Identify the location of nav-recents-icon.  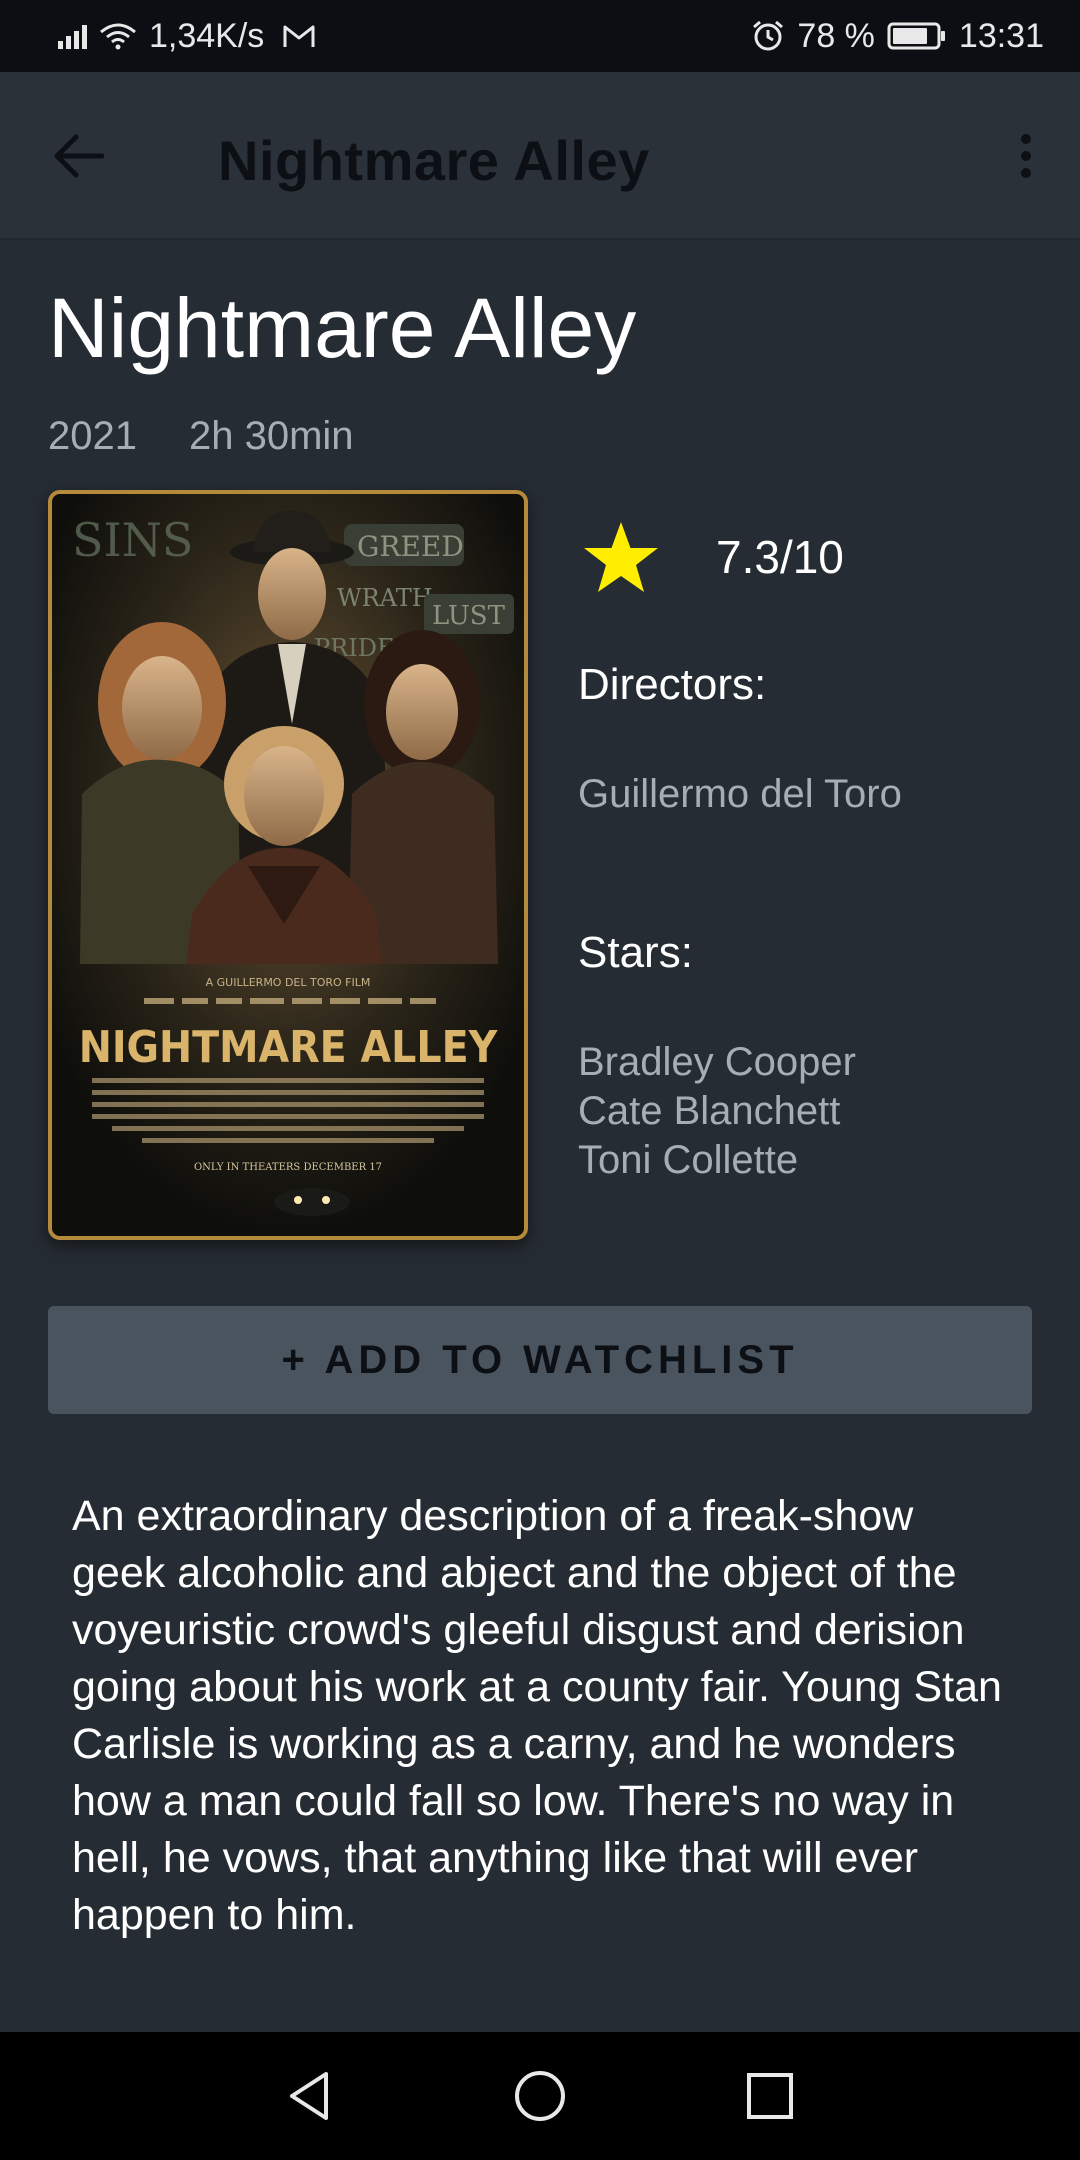
(770, 2096).